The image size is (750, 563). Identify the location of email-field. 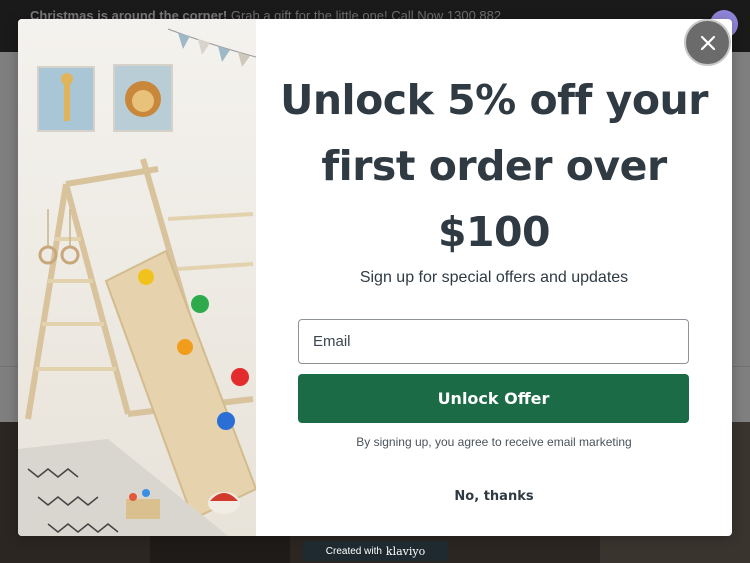
(493, 341).